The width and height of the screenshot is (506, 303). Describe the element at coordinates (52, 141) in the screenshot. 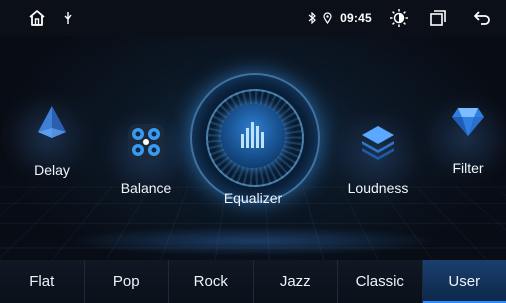

I see `delay-item: Delay` at that location.